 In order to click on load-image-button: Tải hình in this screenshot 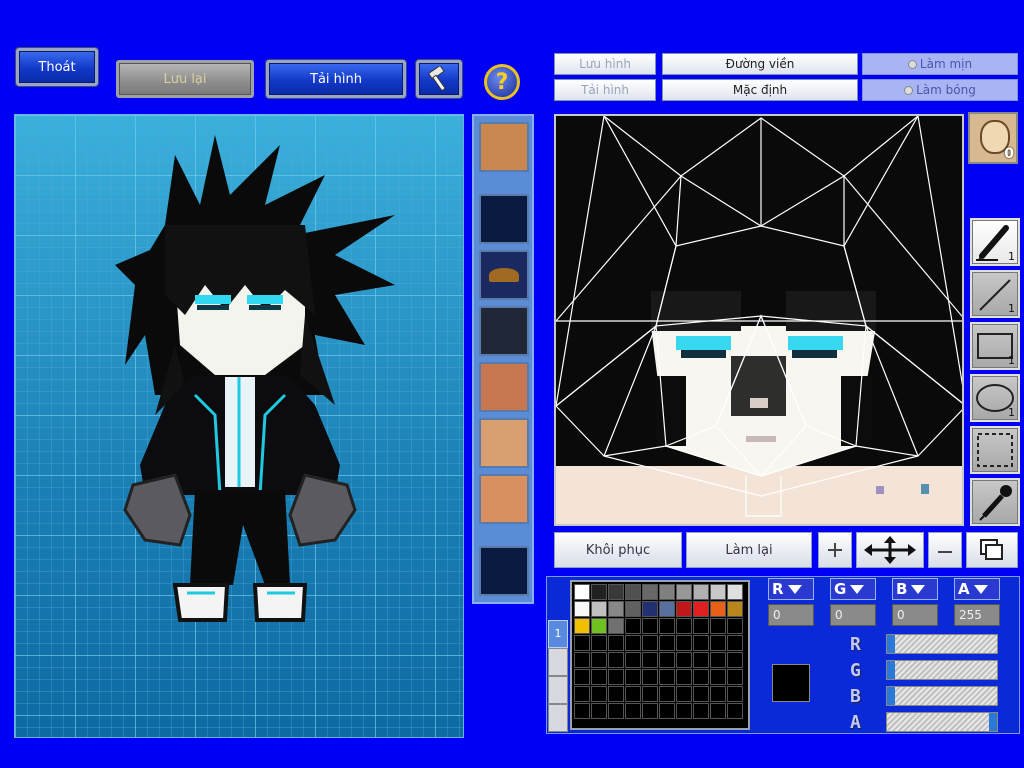, I will do `click(605, 90)`.